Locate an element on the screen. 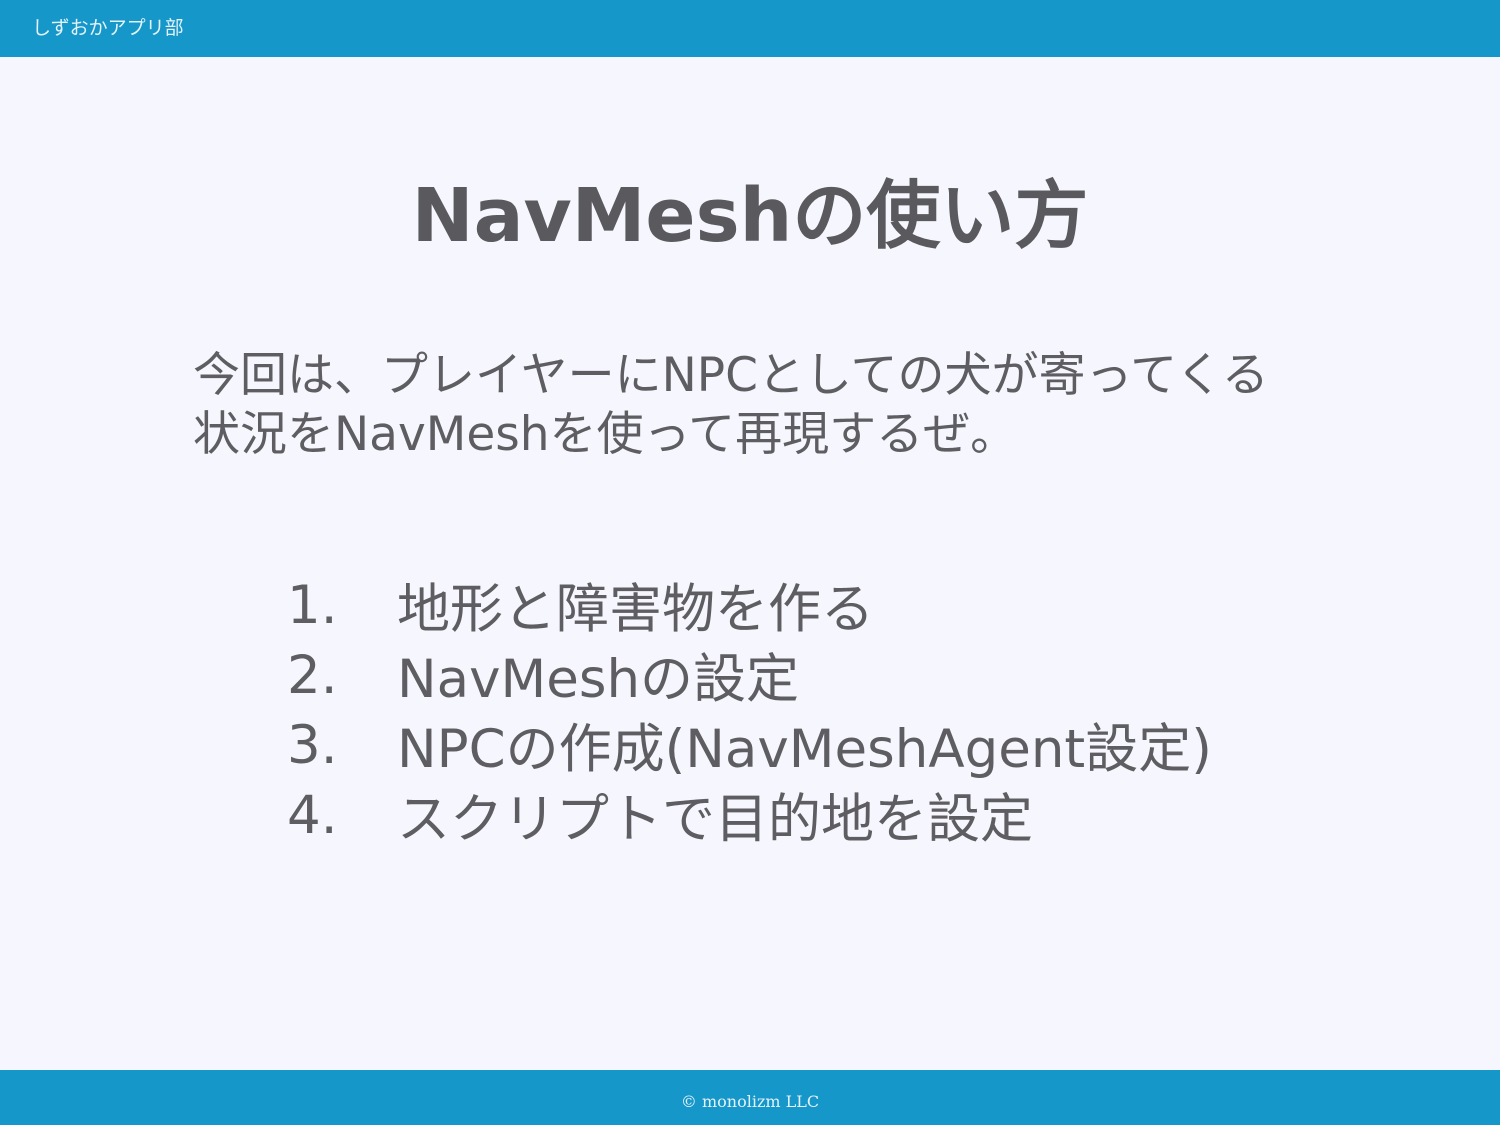  list-item: 4. スクリプトで目的地を設定 is located at coordinates (749, 815).